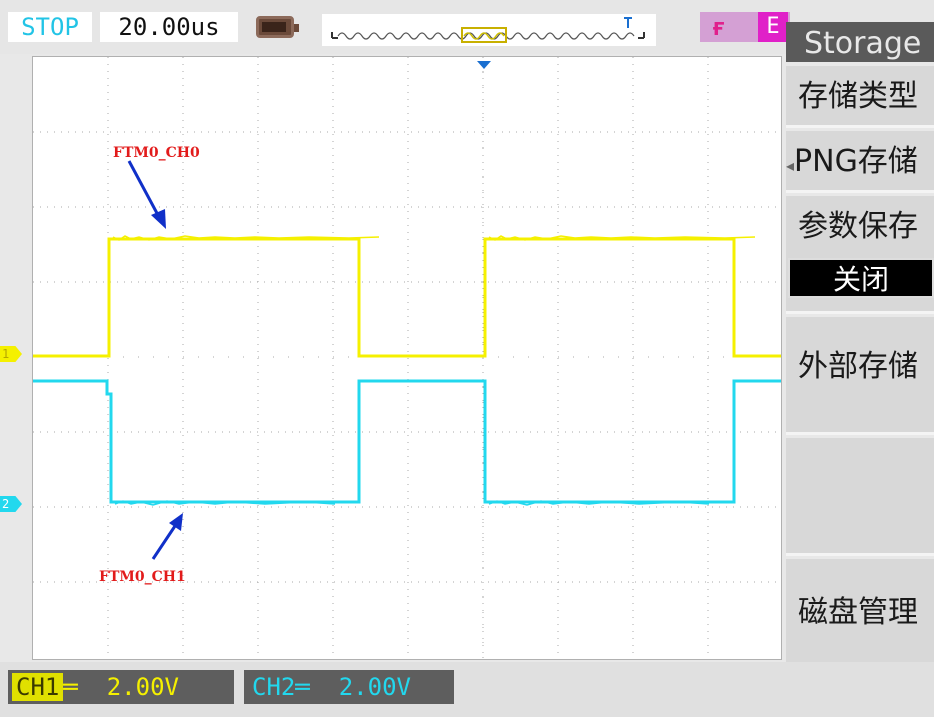  I want to click on ch1-annotation: FTM0_CH0, so click(156, 153).